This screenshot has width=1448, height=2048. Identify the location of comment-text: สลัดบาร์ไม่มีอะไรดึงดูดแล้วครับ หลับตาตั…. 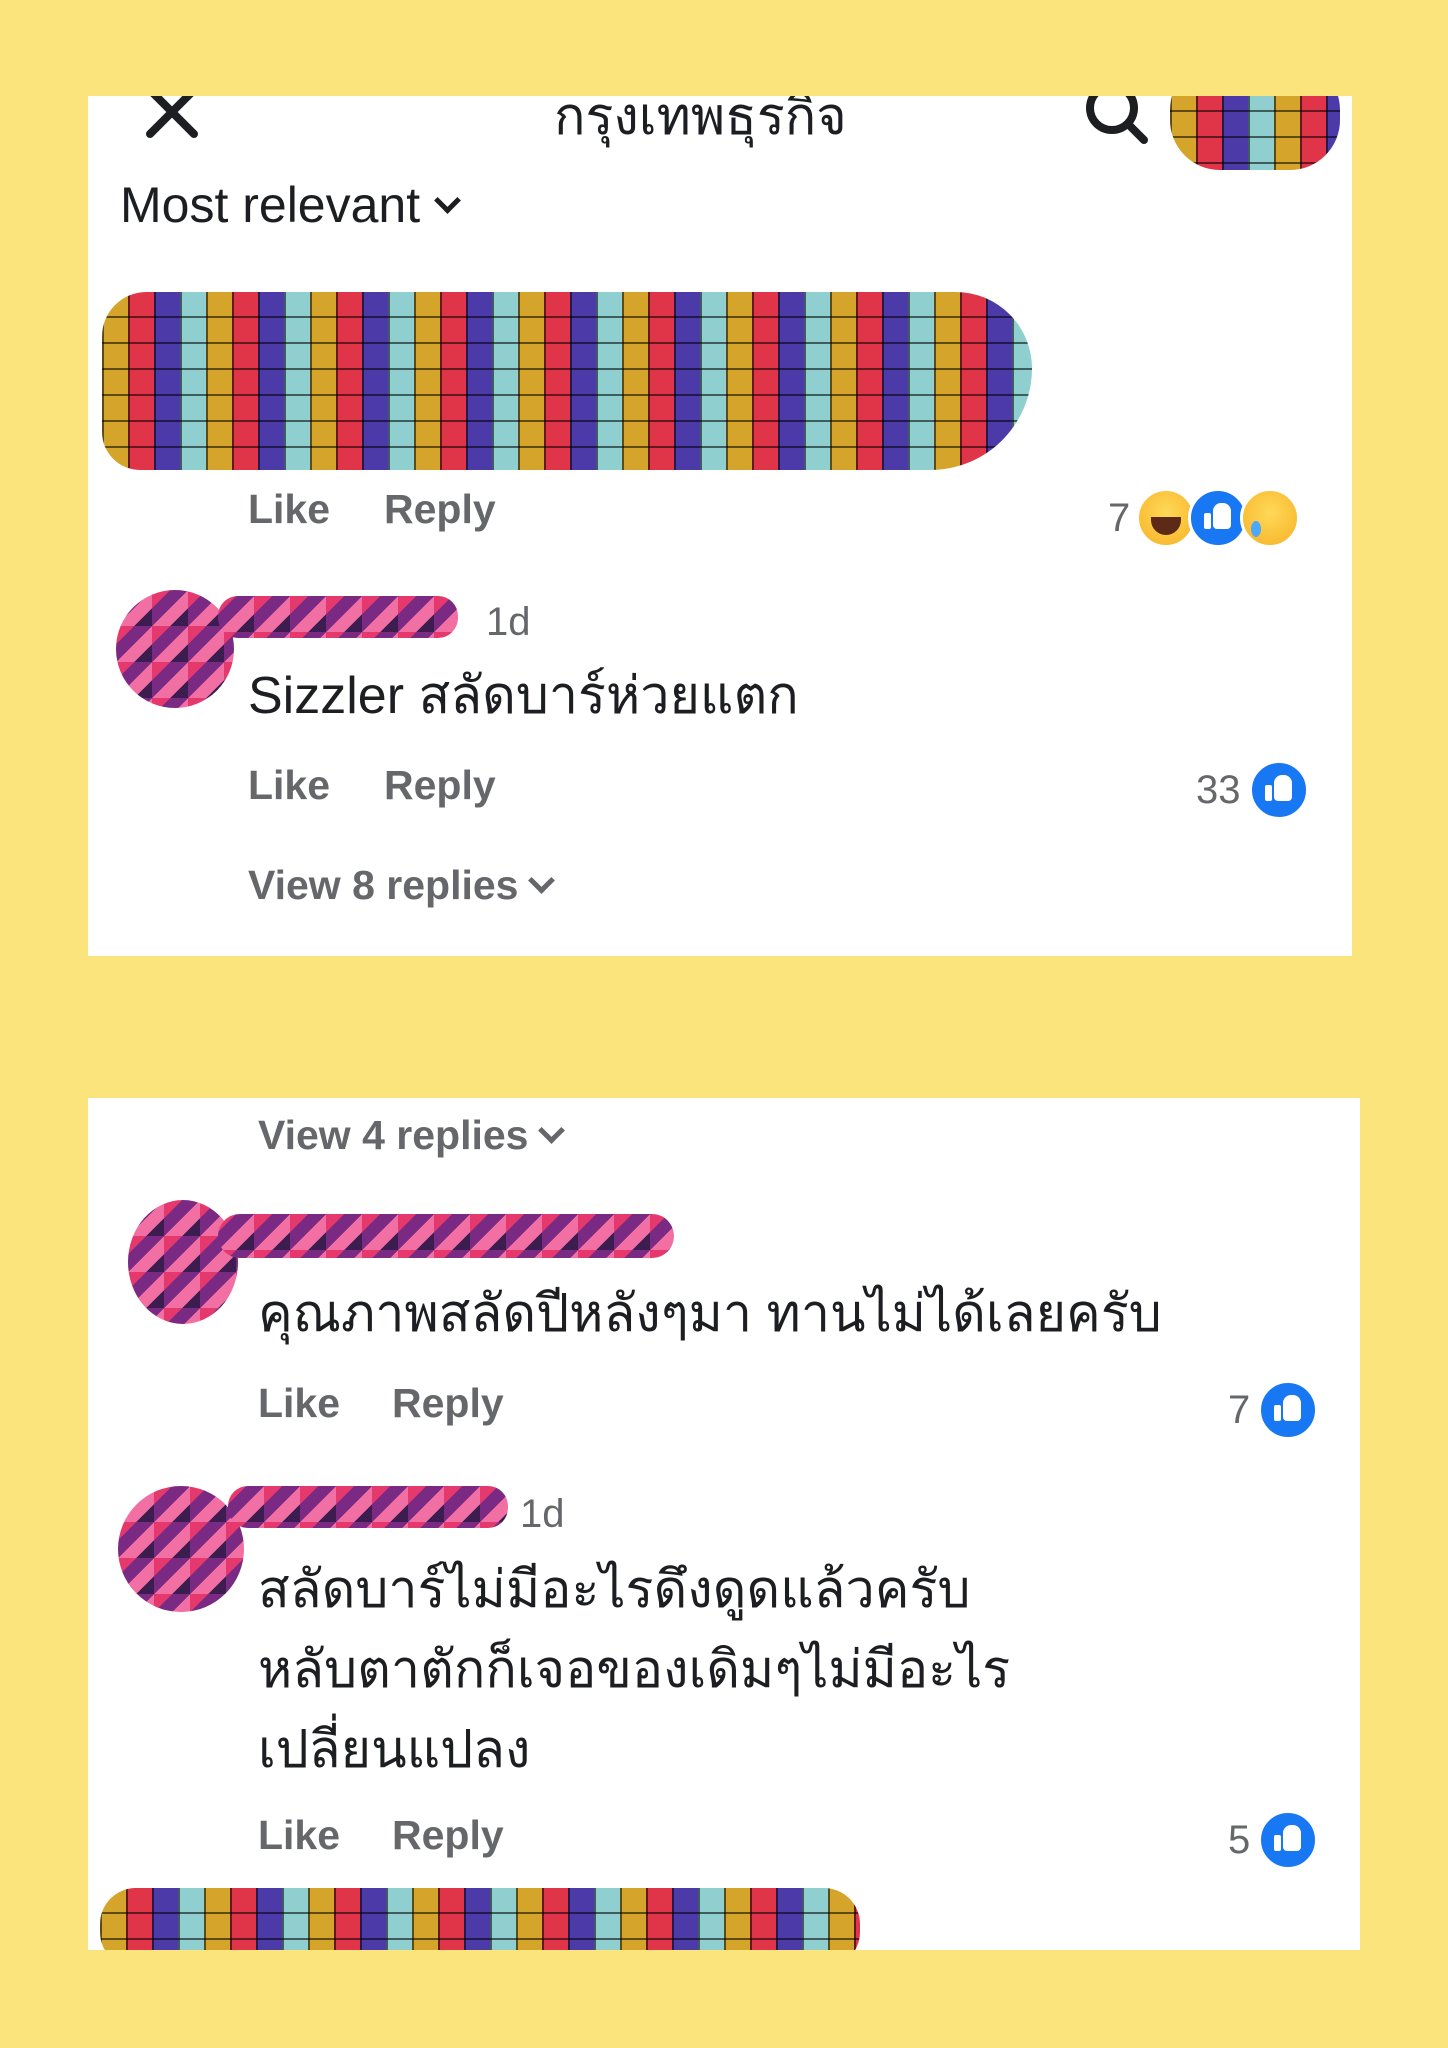
(634, 1670).